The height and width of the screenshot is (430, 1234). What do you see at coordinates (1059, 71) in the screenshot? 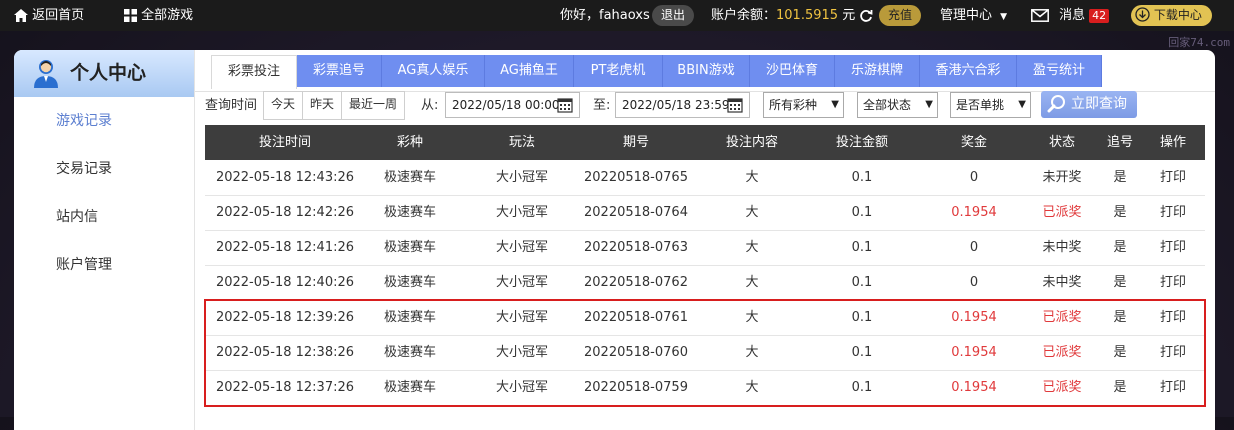
I see `tab-profit-stats: 盈亏统计` at bounding box center [1059, 71].